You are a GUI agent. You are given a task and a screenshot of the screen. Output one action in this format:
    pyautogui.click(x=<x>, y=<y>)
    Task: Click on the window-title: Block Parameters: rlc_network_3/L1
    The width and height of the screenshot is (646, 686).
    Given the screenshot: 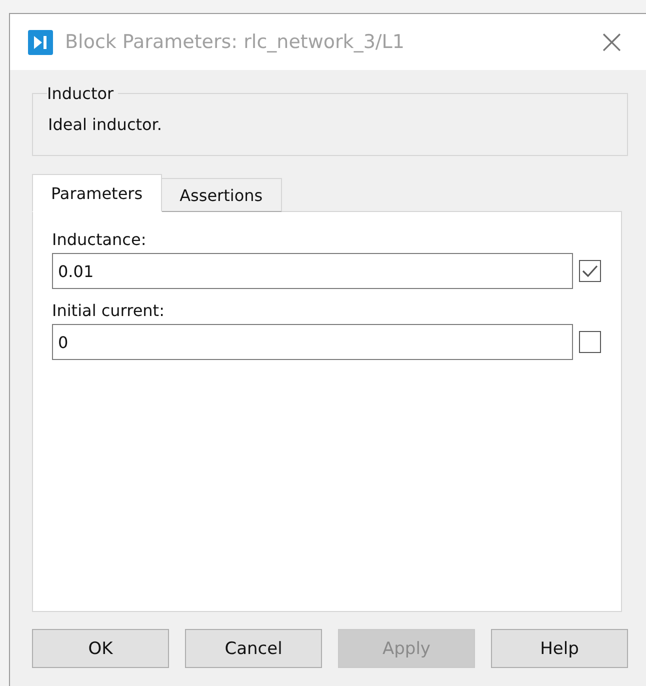 What is the action you would take?
    pyautogui.click(x=235, y=42)
    